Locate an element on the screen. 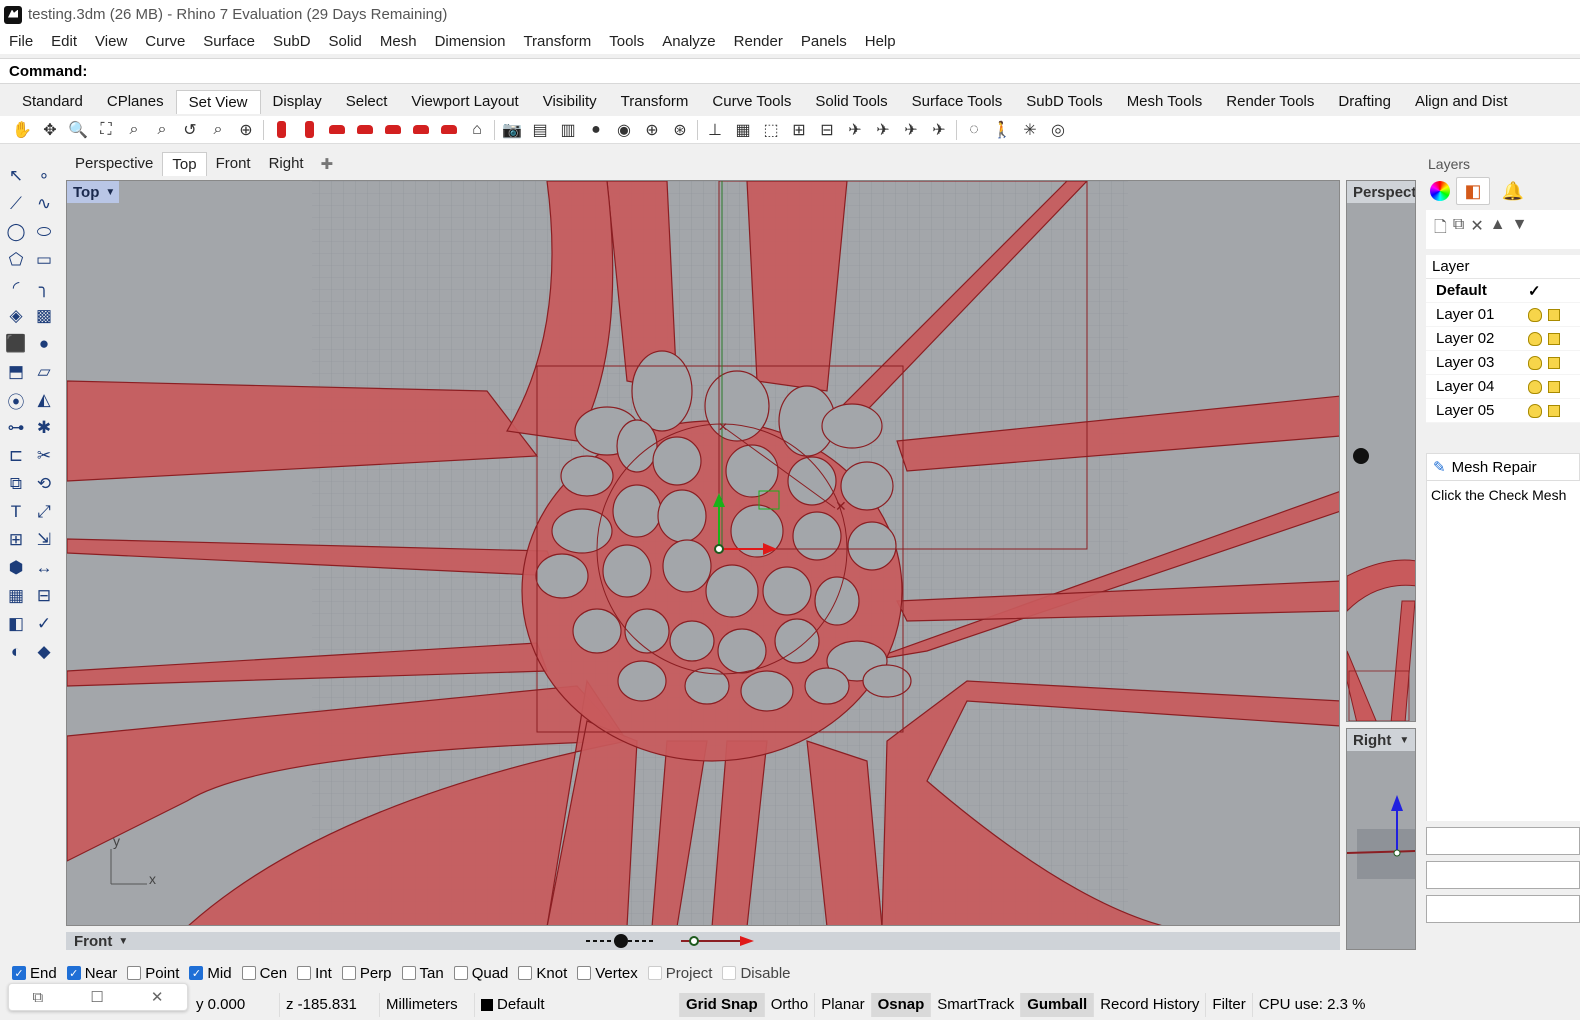 The image size is (1580, 1020). zoom-selected-icon: ⌕ is located at coordinates (162, 130).